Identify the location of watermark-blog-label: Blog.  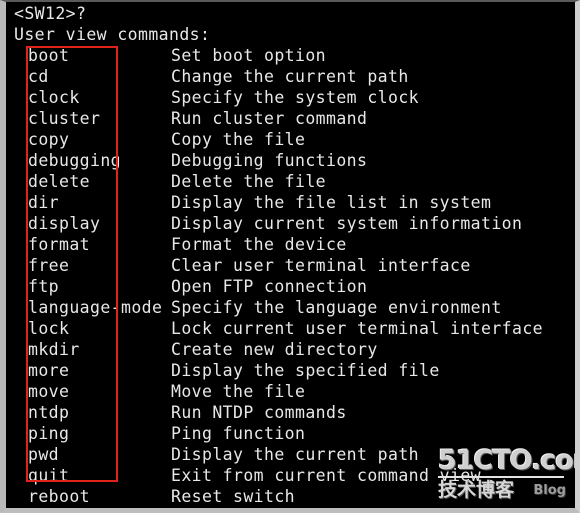
(549, 490).